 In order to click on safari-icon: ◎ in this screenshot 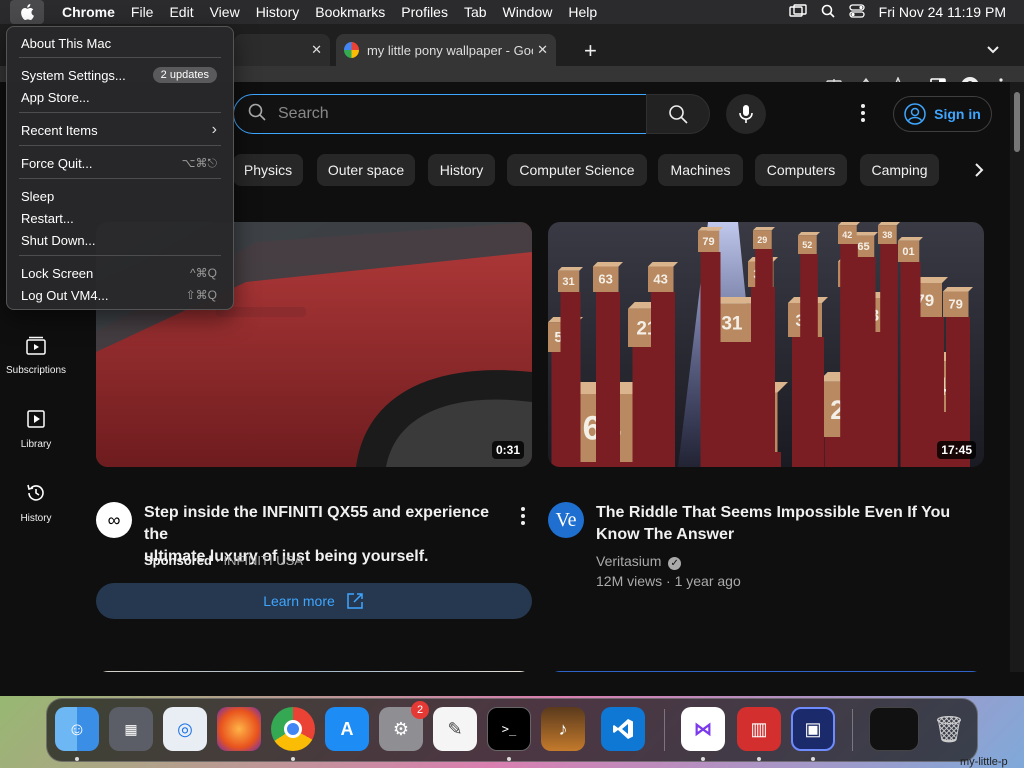, I will do `click(185, 729)`.